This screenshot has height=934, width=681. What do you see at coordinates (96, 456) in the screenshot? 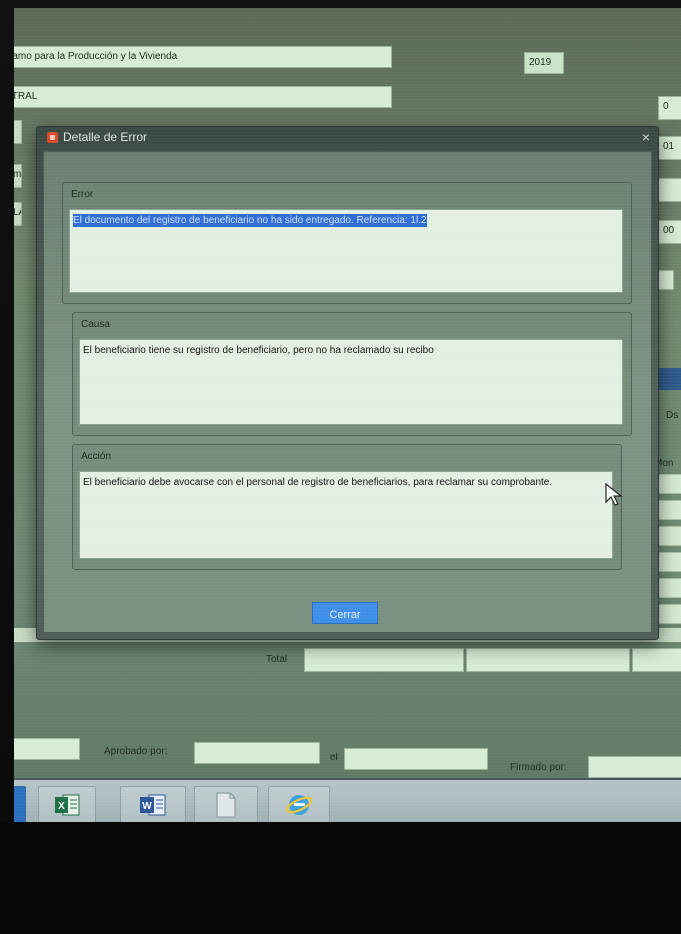
I see `action-label: Acción` at bounding box center [96, 456].